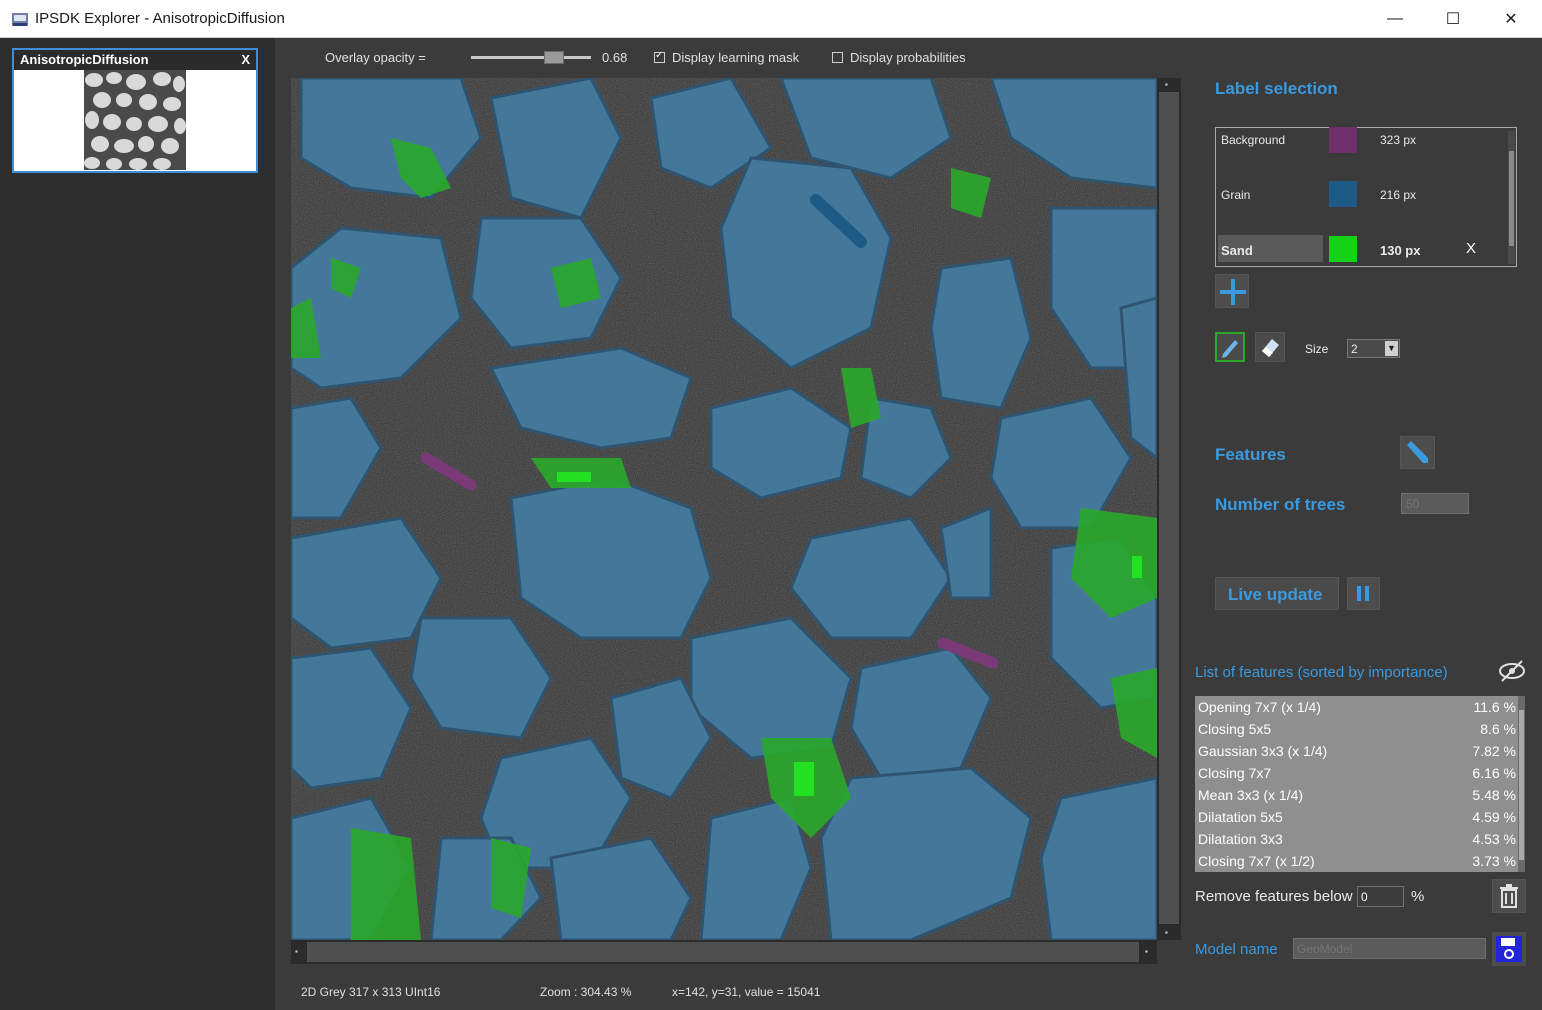  What do you see at coordinates (1391, 348) in the screenshot?
I see `chevron-down-icon: ▼` at bounding box center [1391, 348].